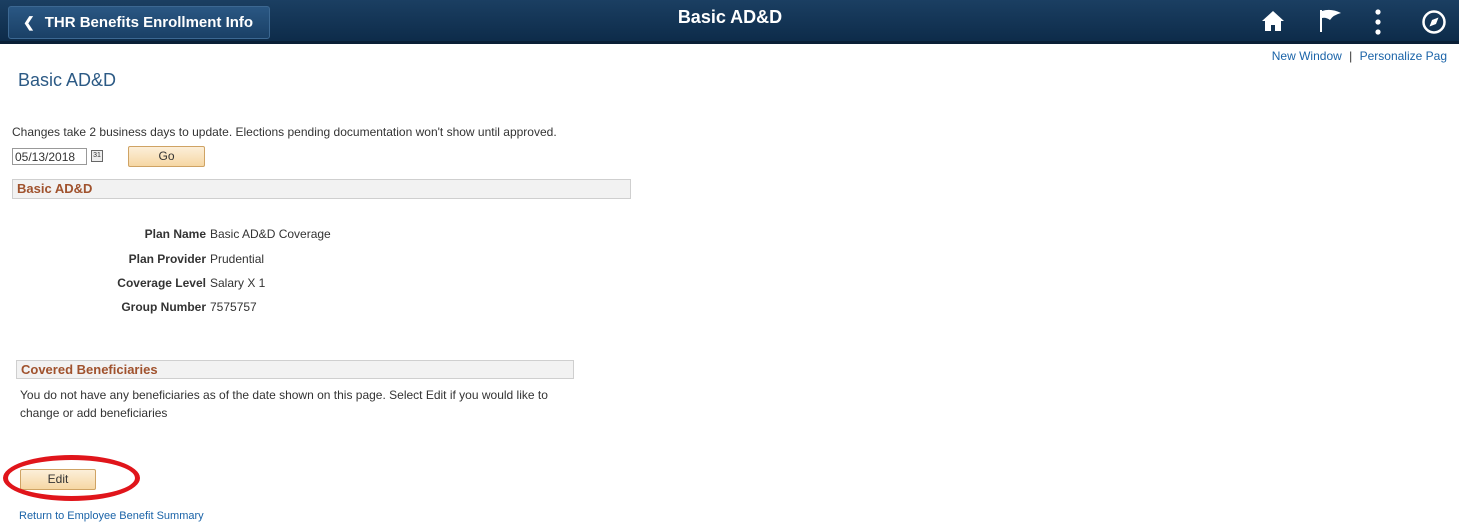 The width and height of the screenshot is (1459, 525). Describe the element at coordinates (1273, 23) in the screenshot. I see `home-icon` at that location.